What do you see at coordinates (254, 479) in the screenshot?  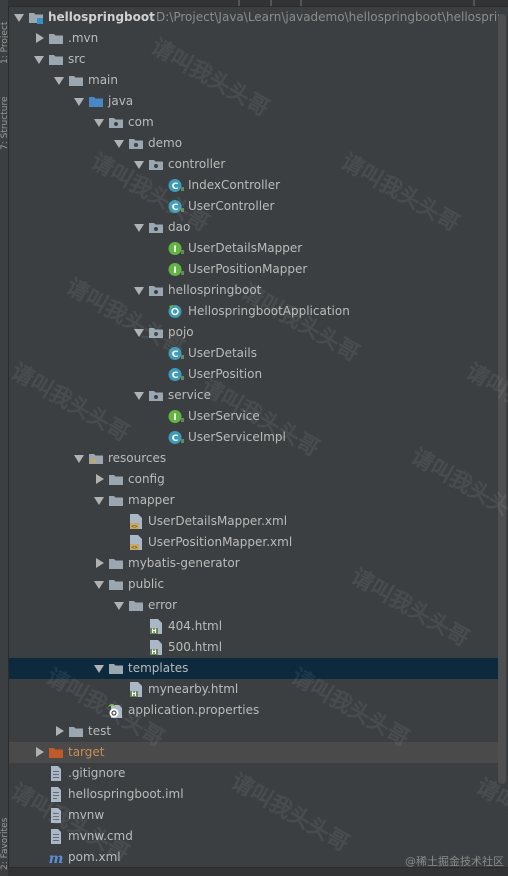 I see `tree-row: config` at bounding box center [254, 479].